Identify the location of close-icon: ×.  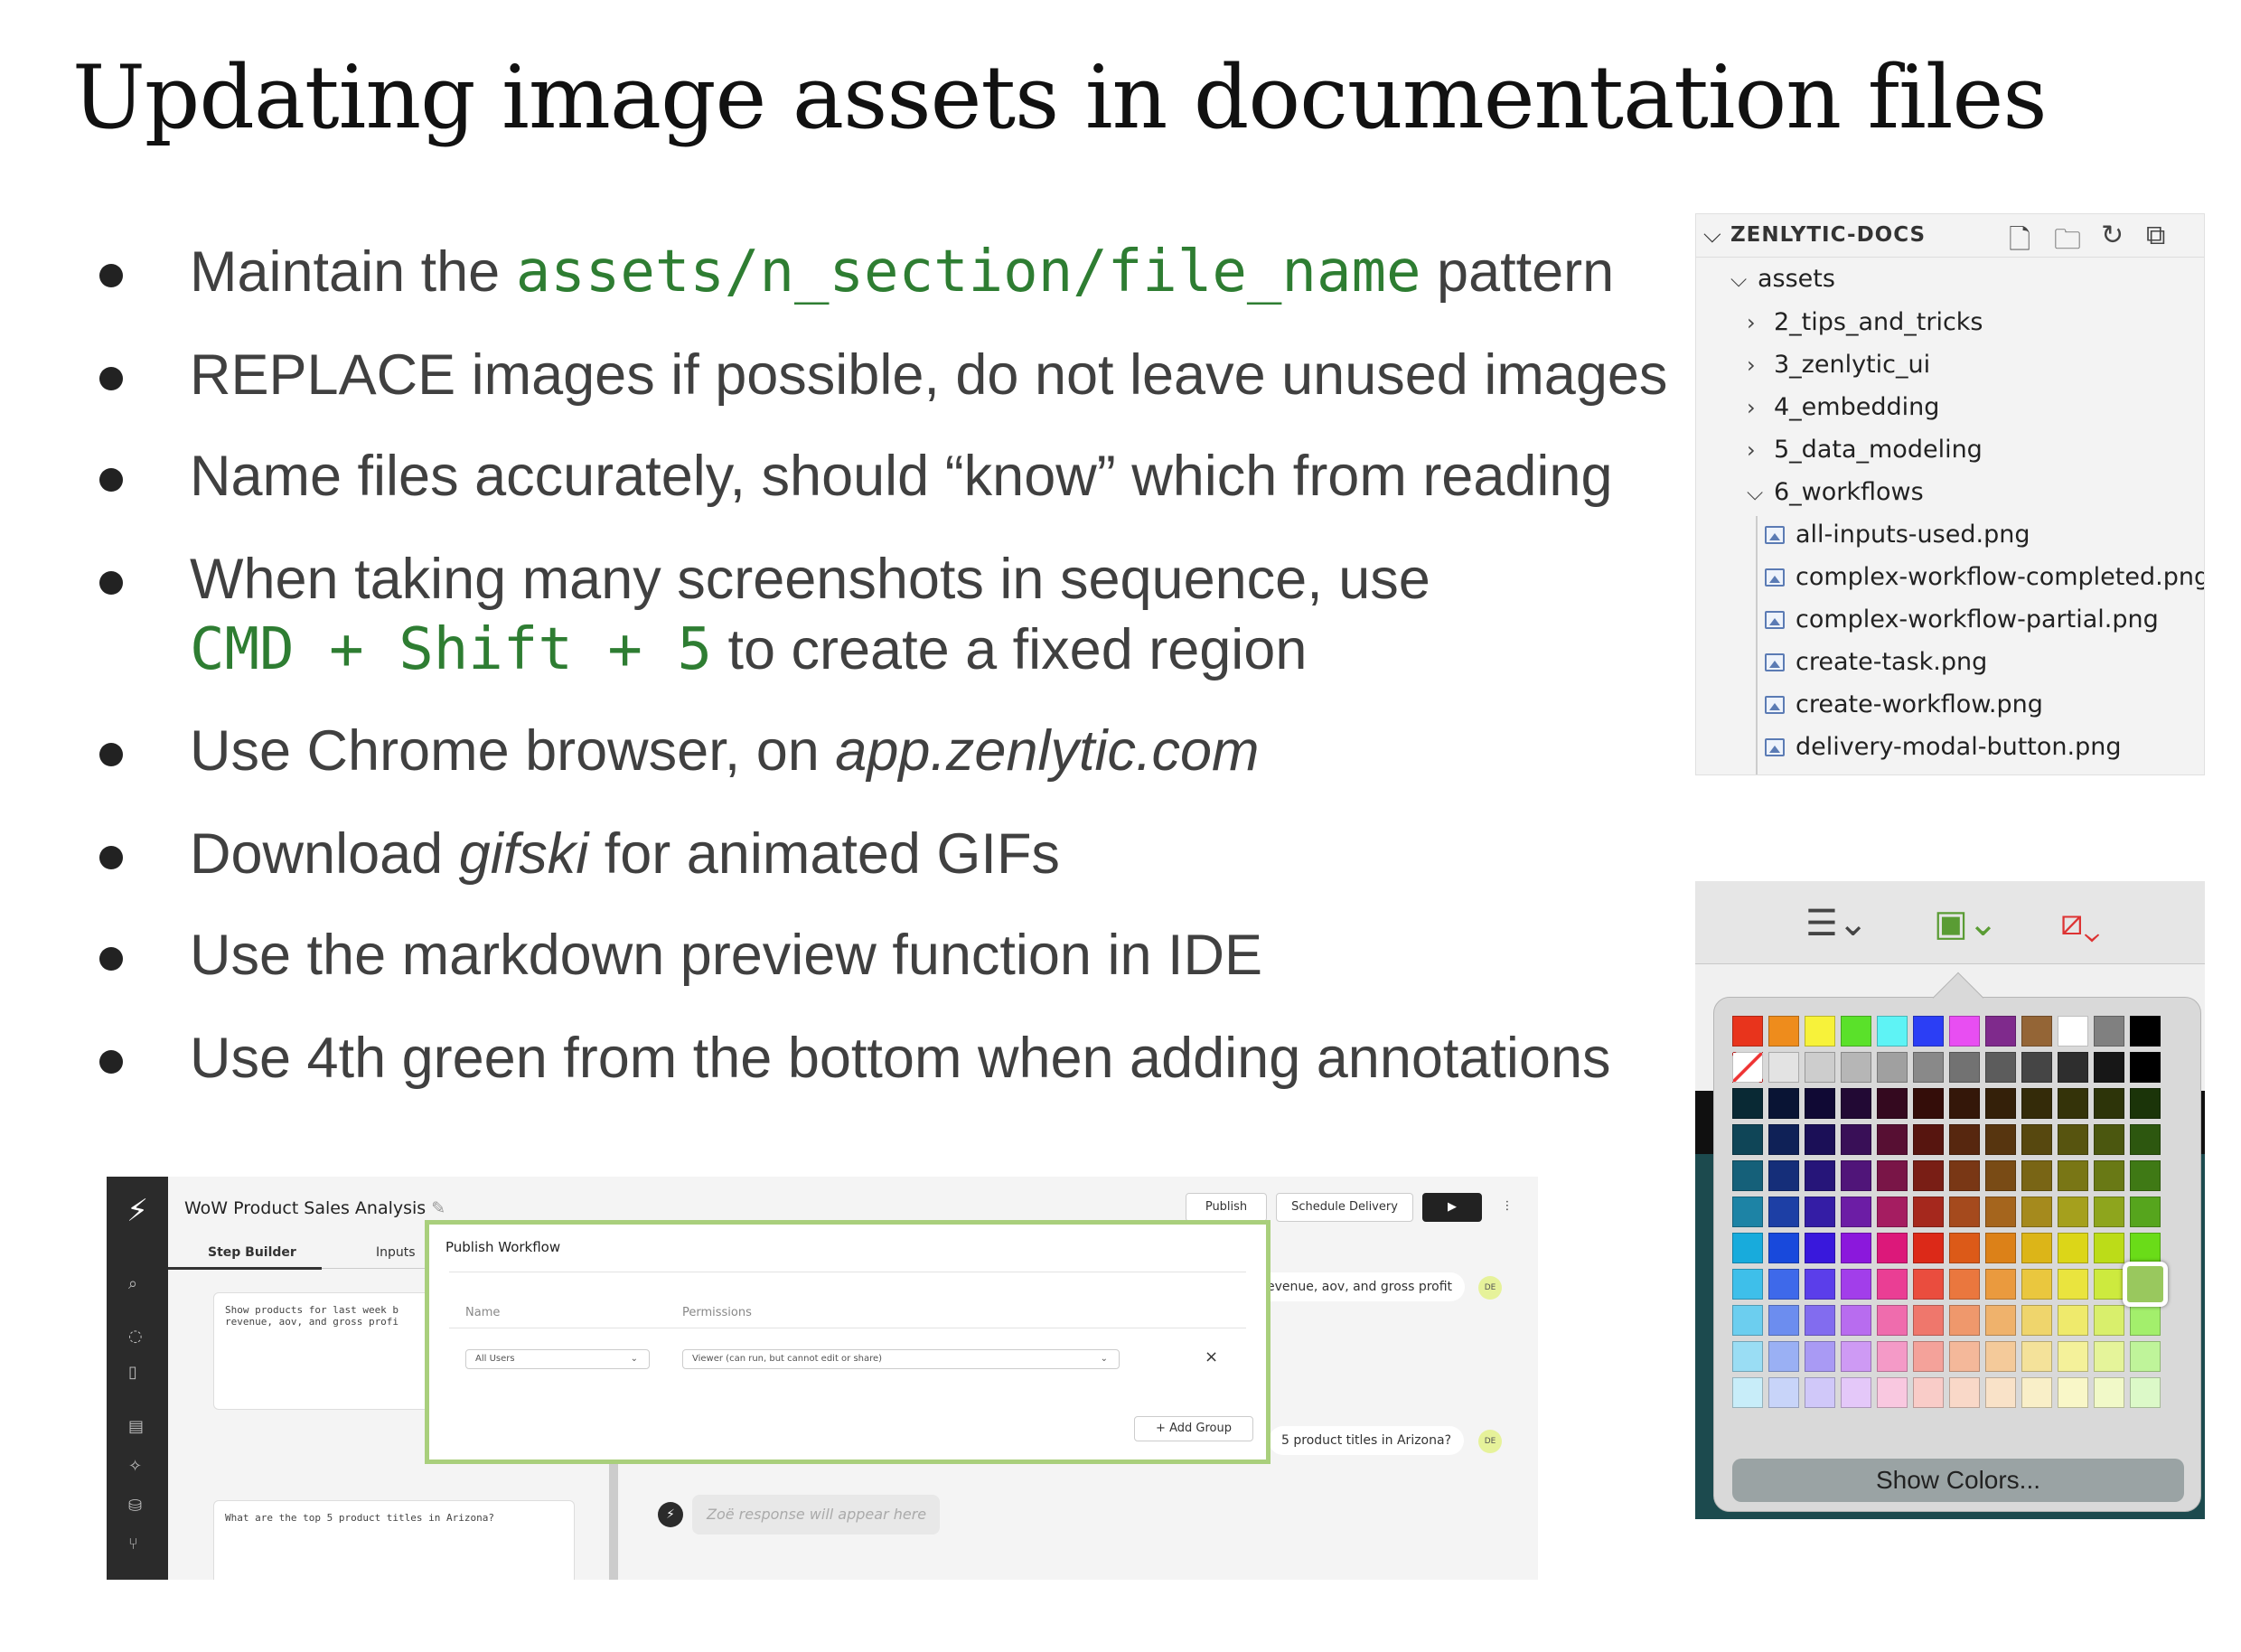
(1211, 1356).